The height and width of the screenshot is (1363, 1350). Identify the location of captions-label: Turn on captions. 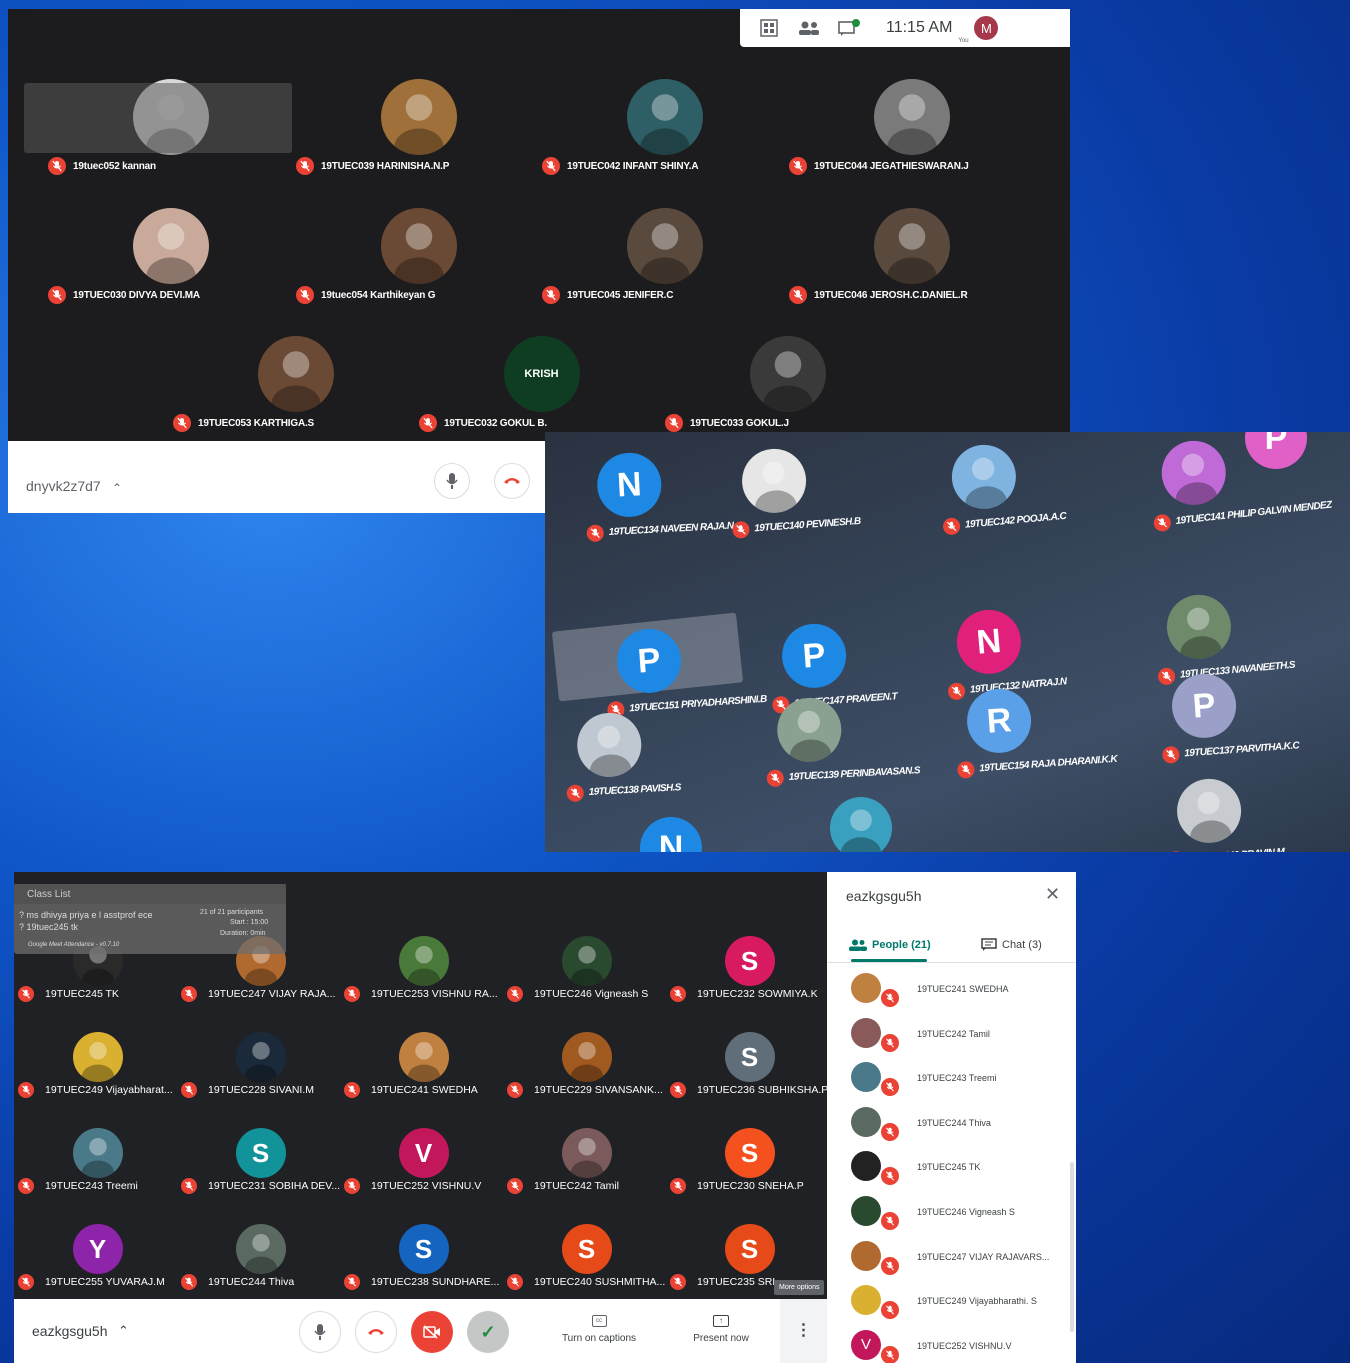
(599, 1338).